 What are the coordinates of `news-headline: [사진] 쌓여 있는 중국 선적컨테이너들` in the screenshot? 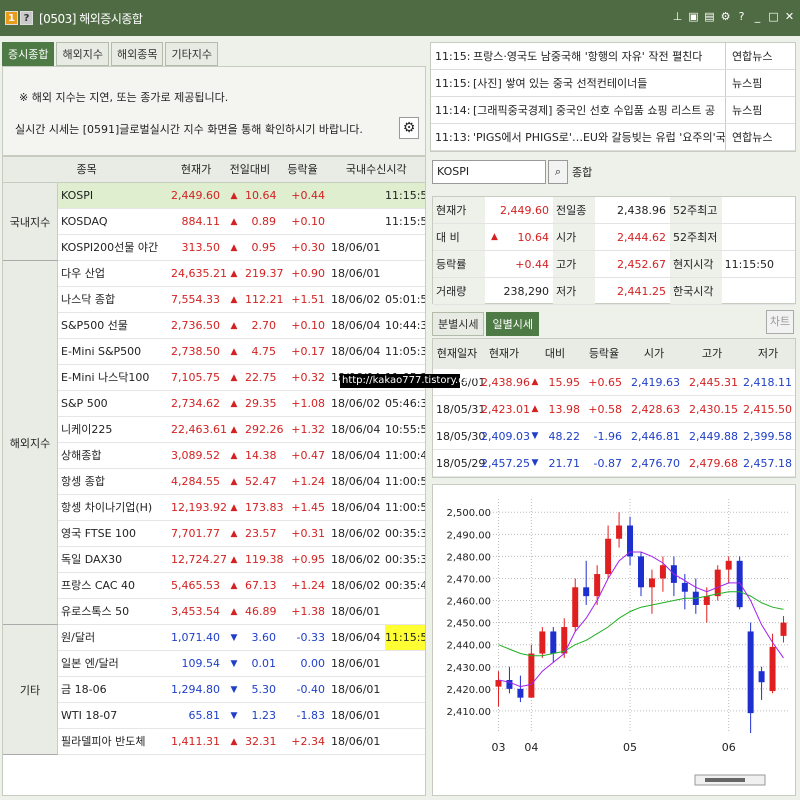 It's located at (598, 83).